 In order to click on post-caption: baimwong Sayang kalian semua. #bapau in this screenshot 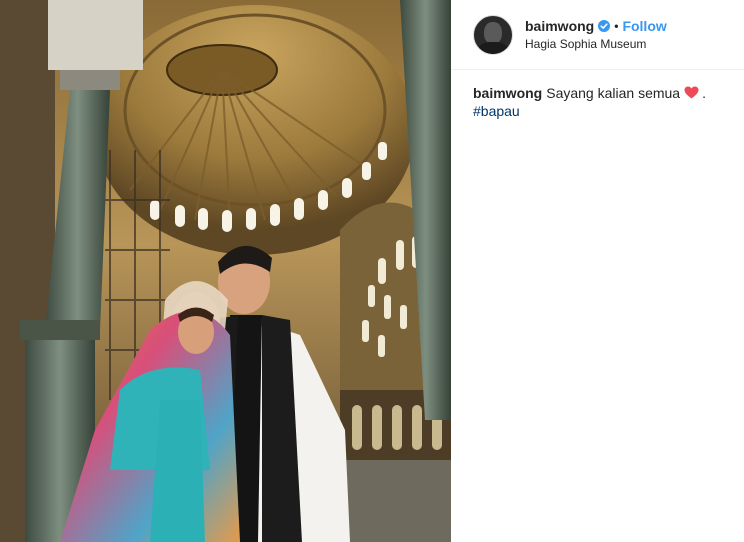, I will do `click(597, 95)`.